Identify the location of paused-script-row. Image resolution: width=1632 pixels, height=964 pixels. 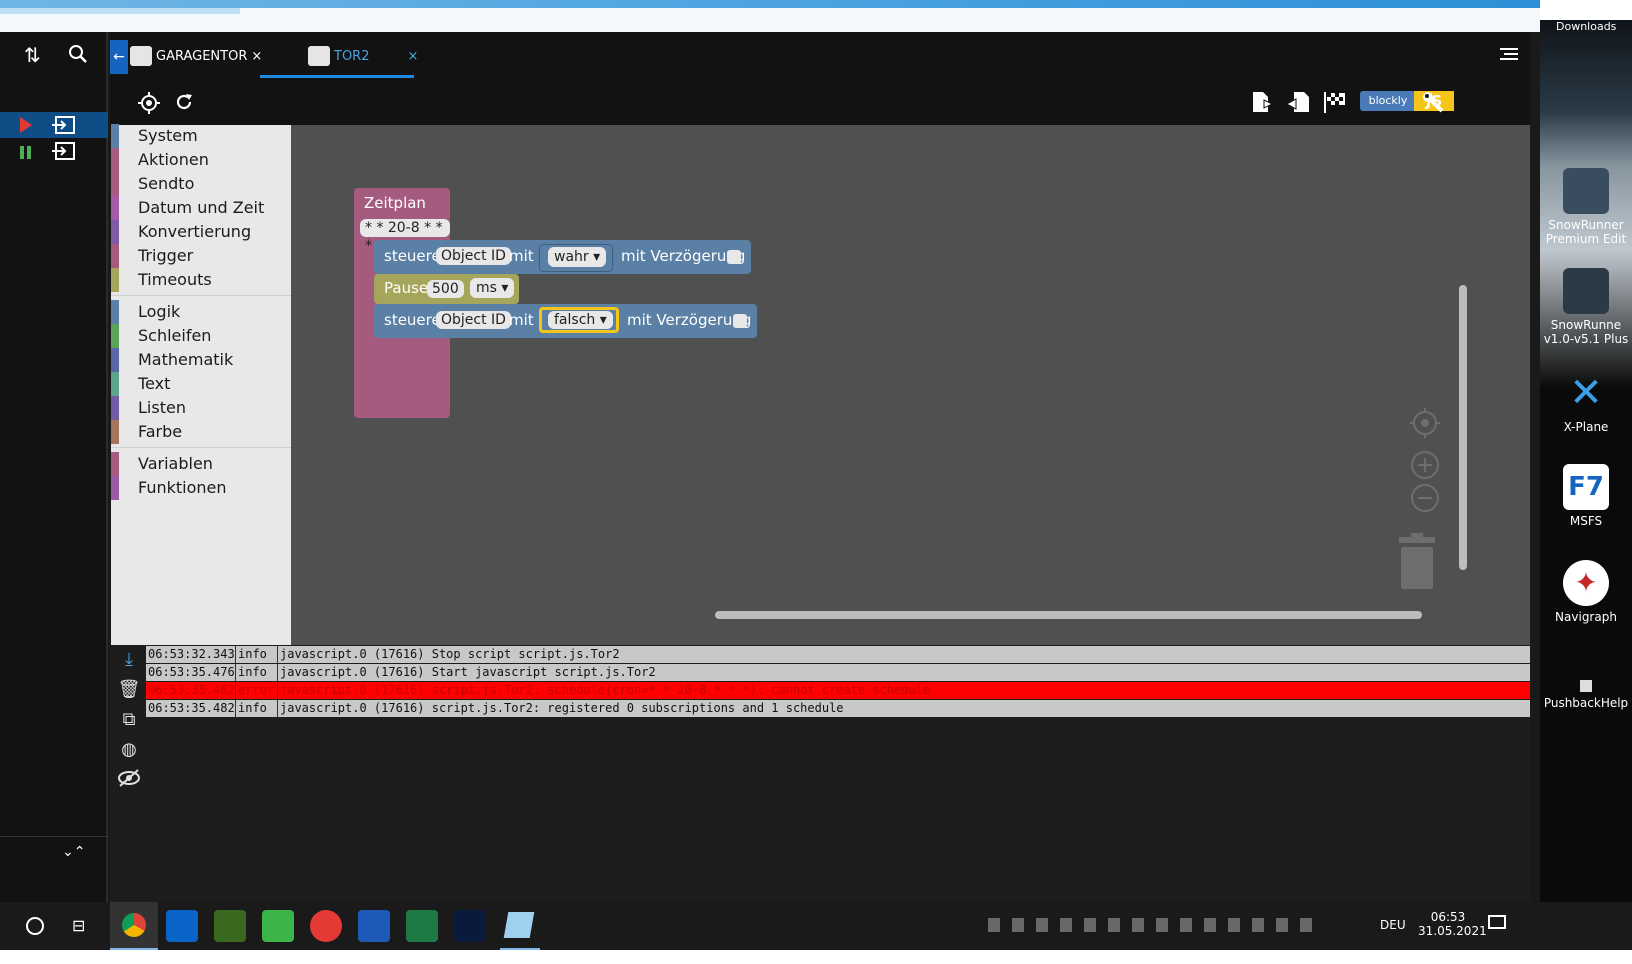
(54, 151).